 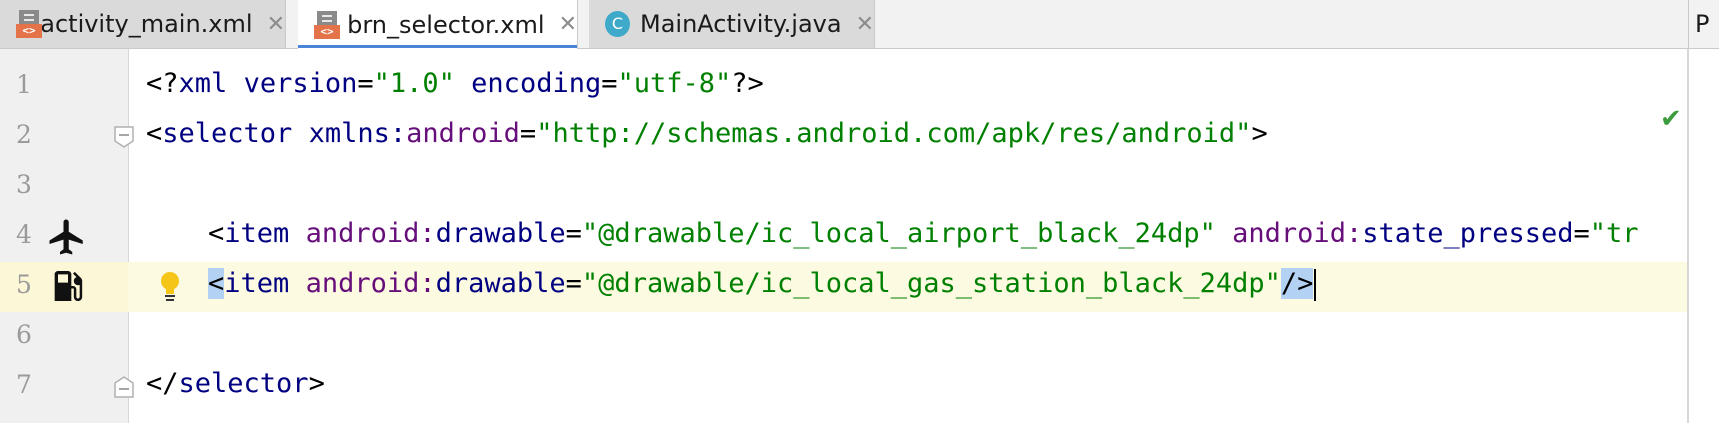 What do you see at coordinates (1315, 284) in the screenshot?
I see `text-caret` at bounding box center [1315, 284].